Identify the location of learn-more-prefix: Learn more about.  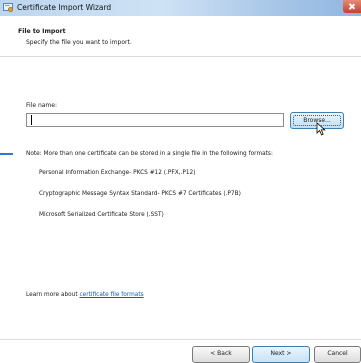
(53, 295).